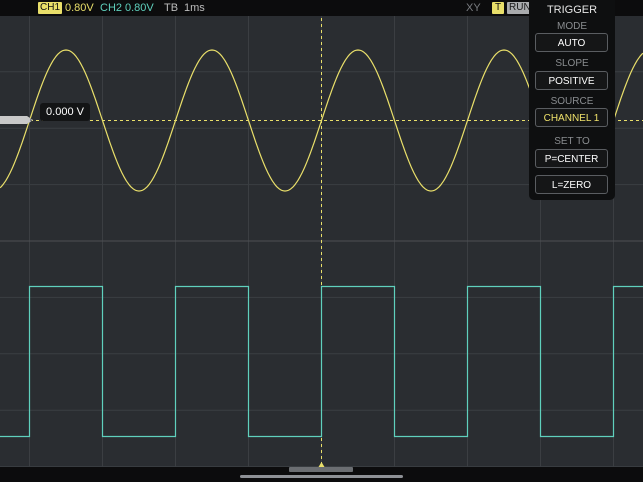 The image size is (643, 482). I want to click on slope-label: SLOPE, so click(572, 63).